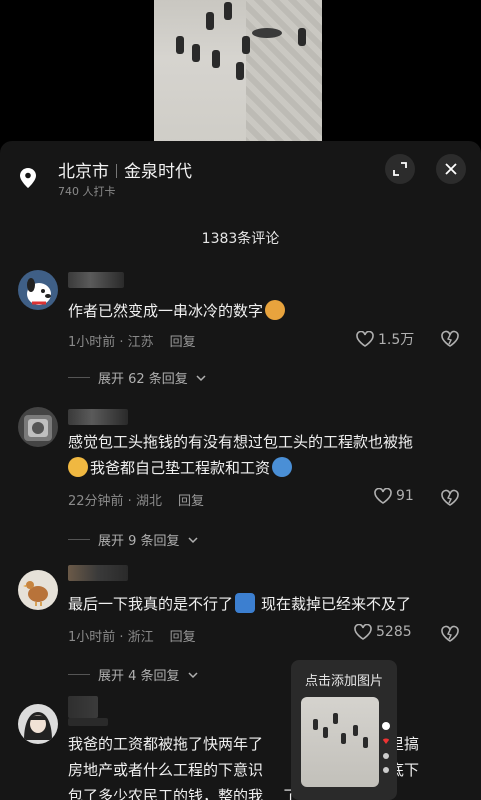  What do you see at coordinates (240, 239) in the screenshot?
I see `comments-count: 1383条评论` at bounding box center [240, 239].